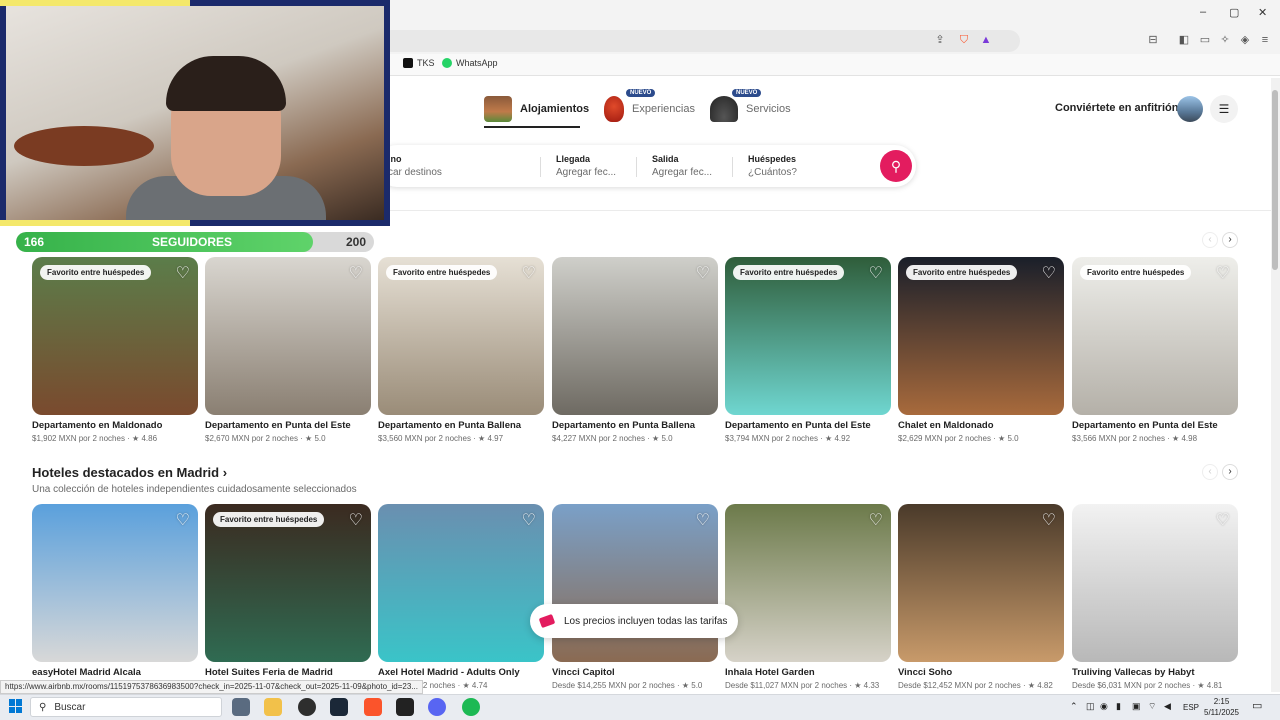  I want to click on frame-accent, so click(95, 223).